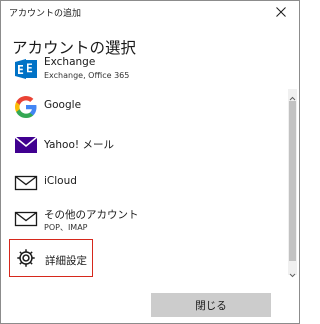 The image size is (320, 324). Describe the element at coordinates (70, 62) in the screenshot. I see `account-name: Exchange` at that location.